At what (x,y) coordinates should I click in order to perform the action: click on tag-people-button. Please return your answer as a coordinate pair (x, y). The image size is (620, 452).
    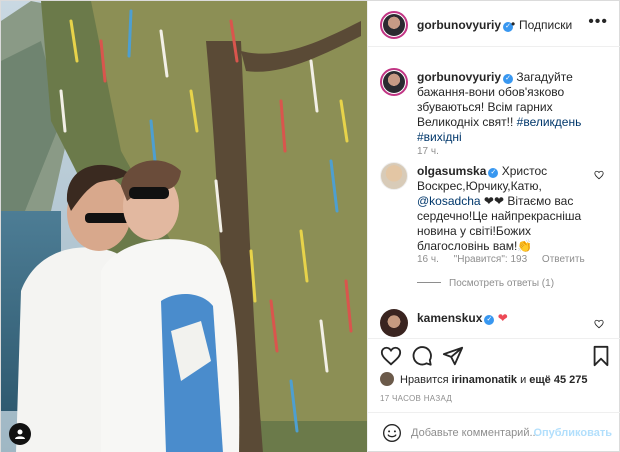
    Looking at the image, I should click on (20, 434).